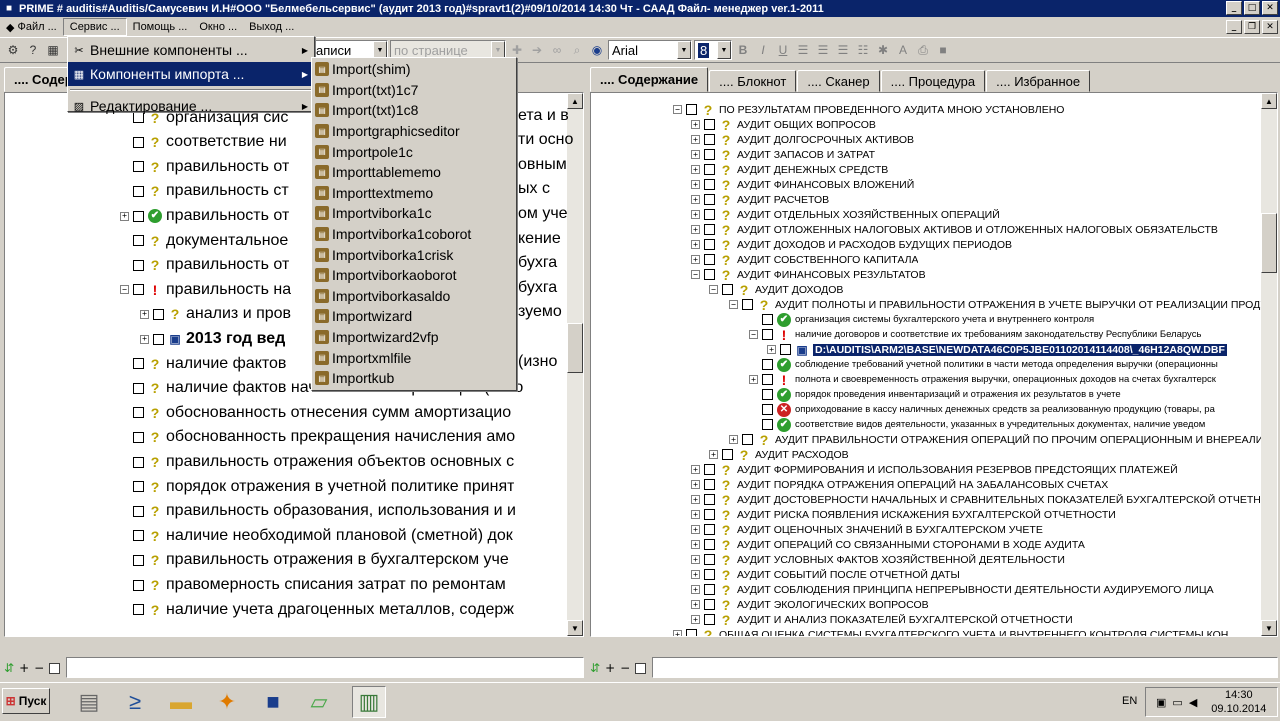 The width and height of the screenshot is (1280, 721). Describe the element at coordinates (319, 702) in the screenshot. I see `taskbar-app-notes: ▱` at that location.